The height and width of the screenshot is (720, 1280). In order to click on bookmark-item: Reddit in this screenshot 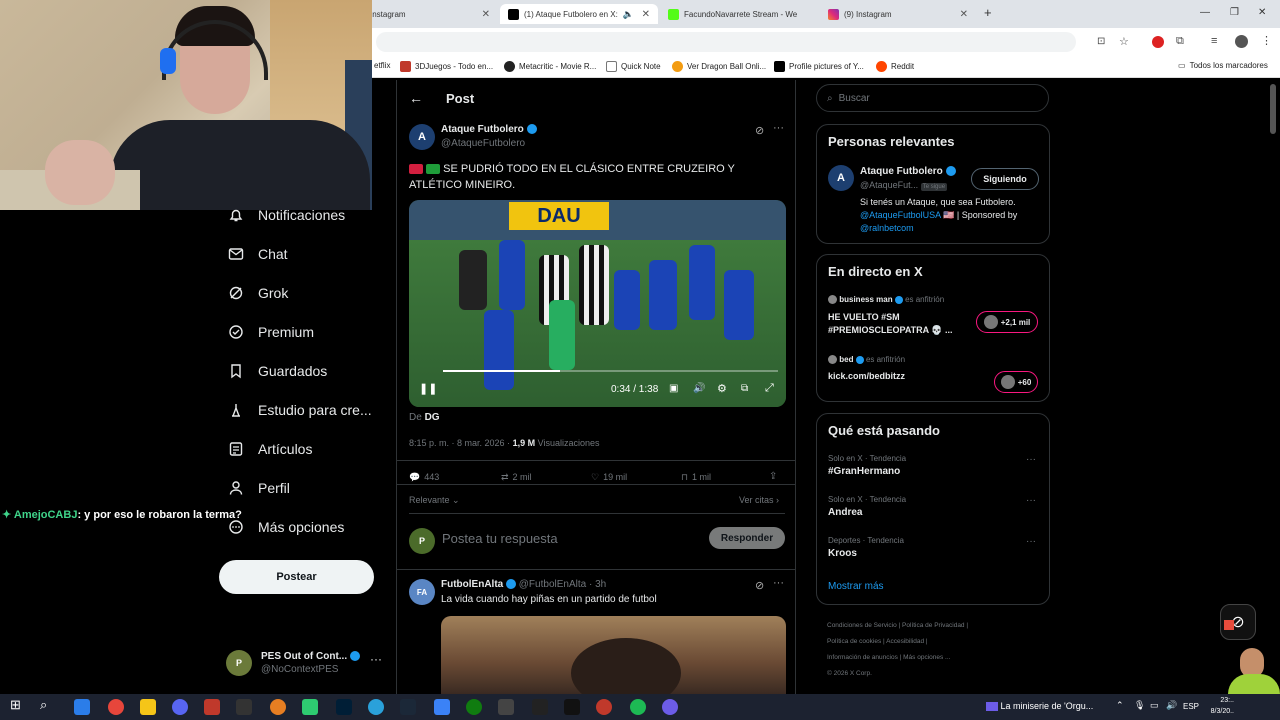, I will do `click(895, 66)`.